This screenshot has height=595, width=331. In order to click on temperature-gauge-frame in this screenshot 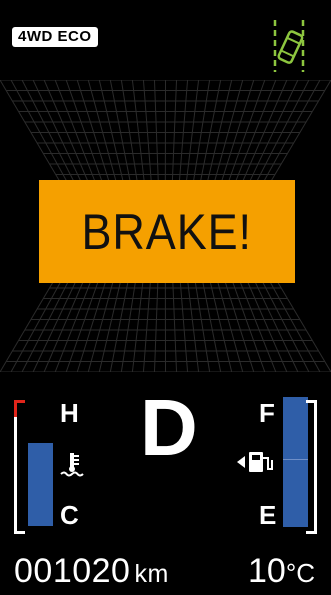, I will do `click(19, 467)`.